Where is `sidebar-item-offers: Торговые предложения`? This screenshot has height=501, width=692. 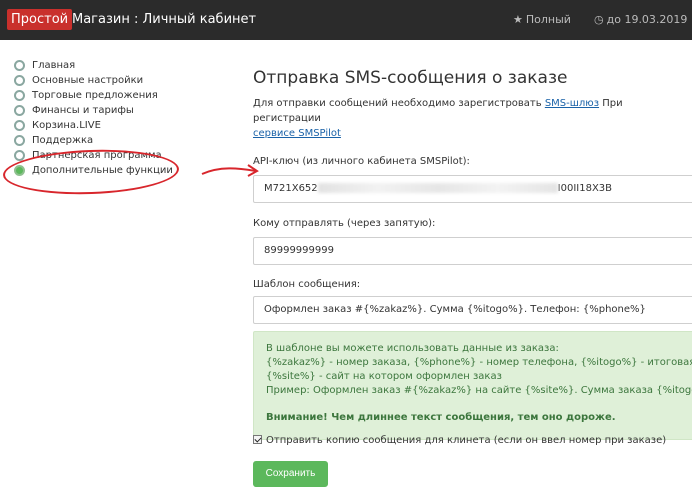
sidebar-item-offers: Торговые предложения is located at coordinates (104, 95).